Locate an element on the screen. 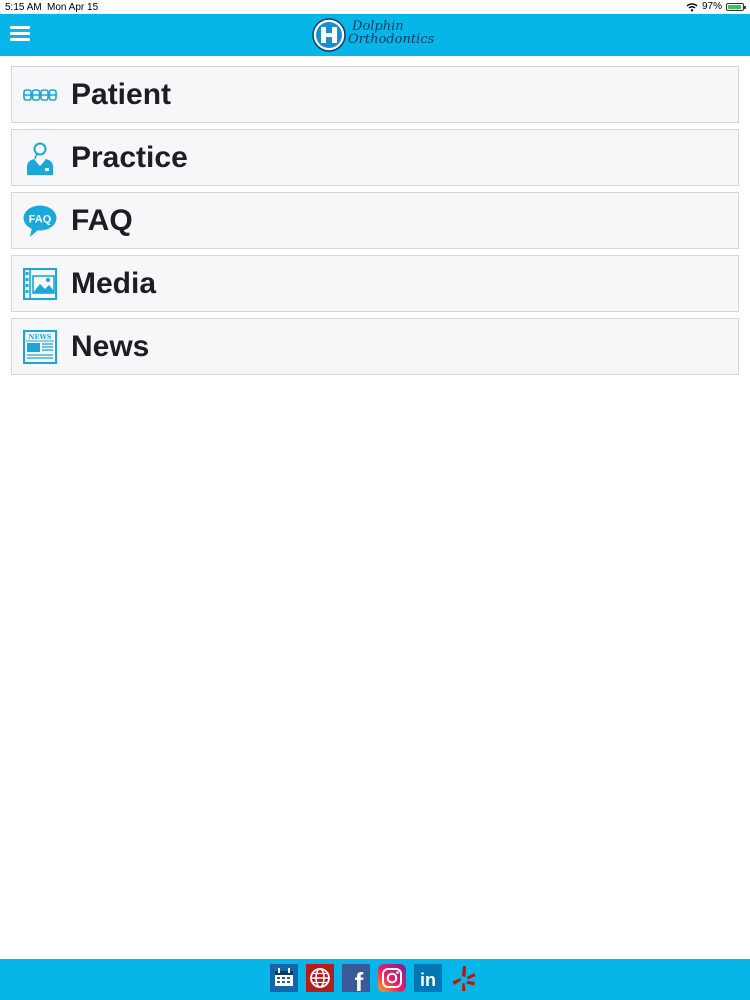 The width and height of the screenshot is (750, 1000). facebook-glyph: f is located at coordinates (359, 979).